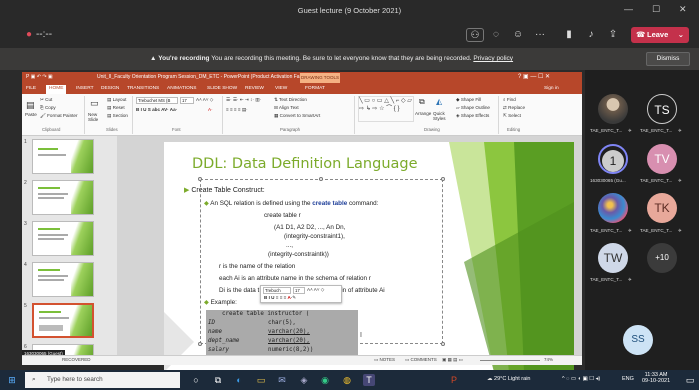 The height and width of the screenshot is (390, 699). Describe the element at coordinates (297, 116) in the screenshot. I see `convert-smartart-button: ▦ Convert to SmartArt` at that location.